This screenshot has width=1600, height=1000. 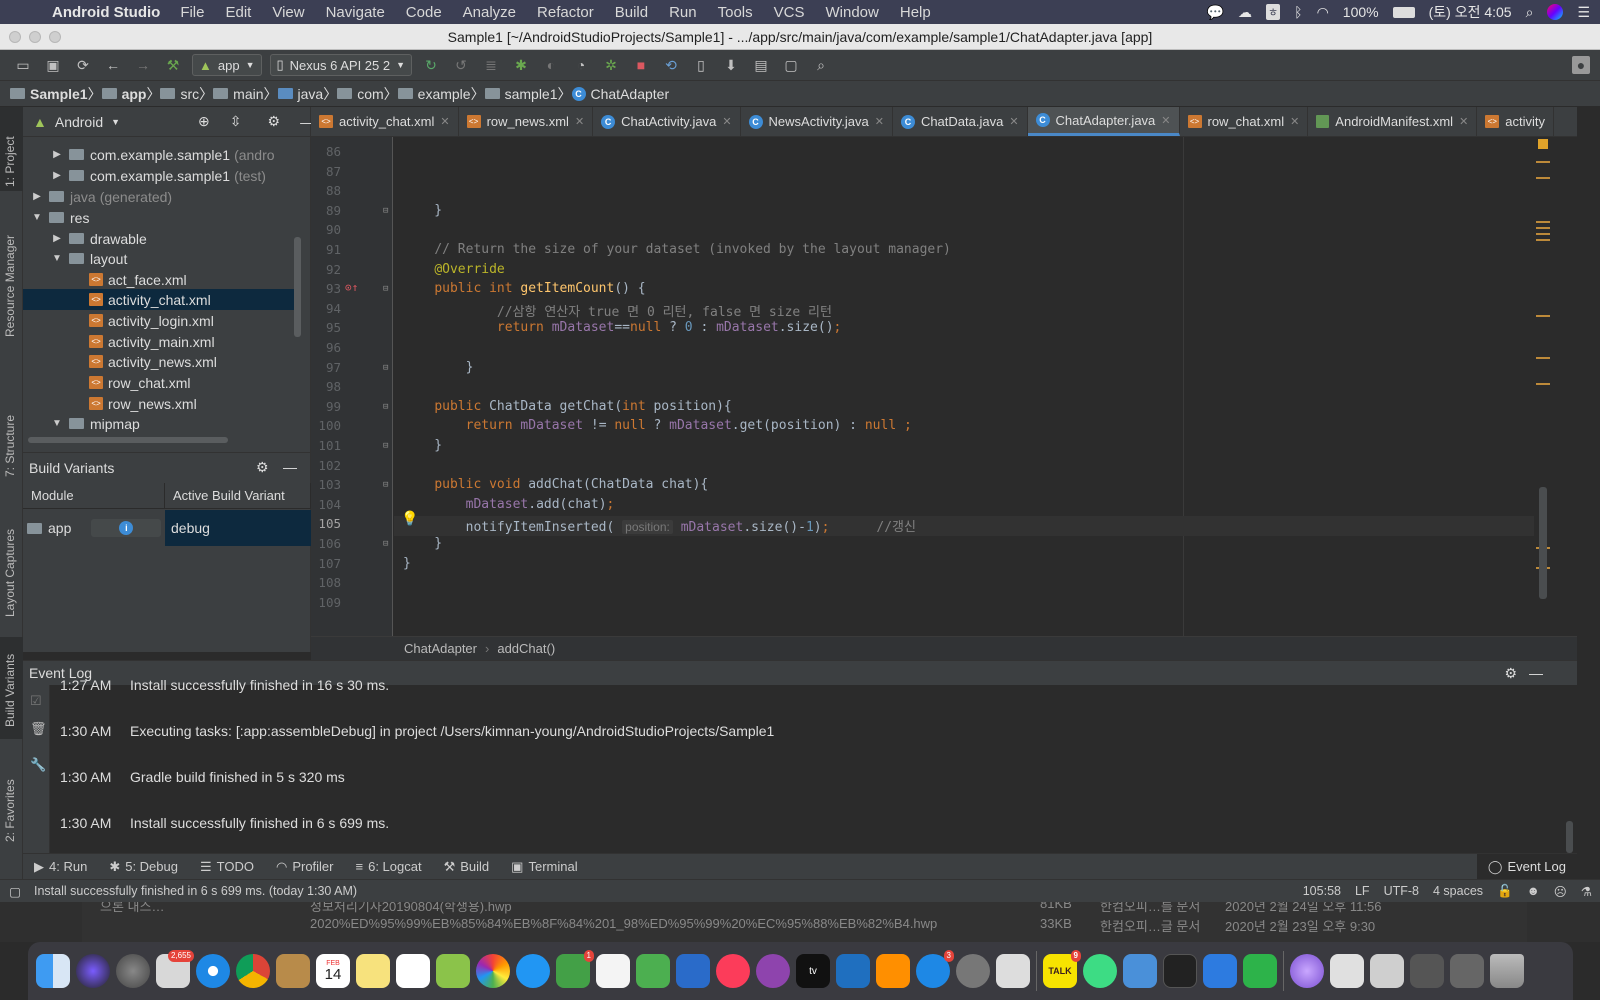 What do you see at coordinates (326, 269) in the screenshot?
I see `line-number: 92` at bounding box center [326, 269].